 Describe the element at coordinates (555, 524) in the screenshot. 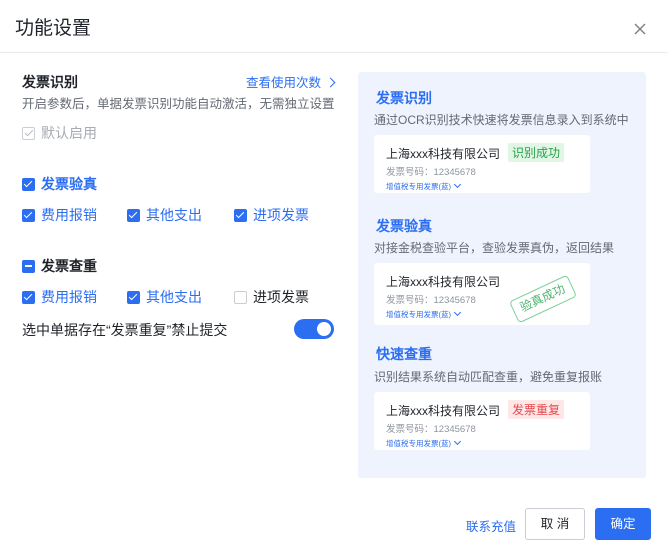

I see `cancel-button: 取 消` at that location.